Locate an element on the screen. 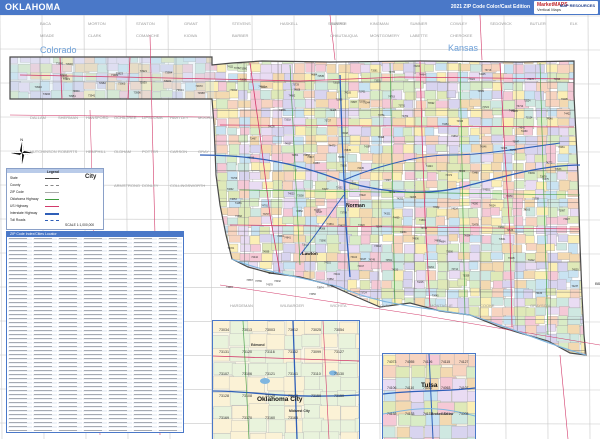 The width and height of the screenshot is (600, 439). zip-label: 74653 is located at coordinates (233, 199).